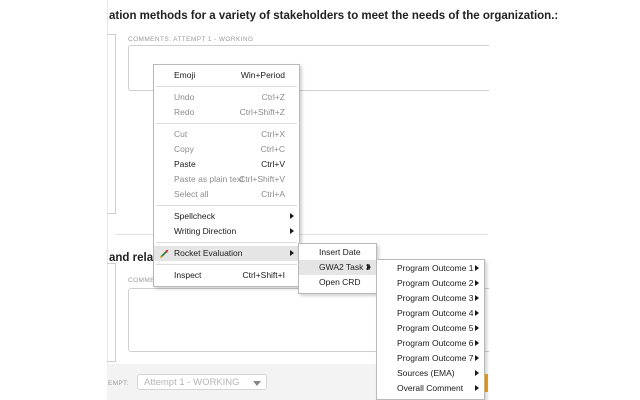 The height and width of the screenshot is (400, 640). I want to click on menu-item-copy: Copy Ctrl+C, so click(226, 149).